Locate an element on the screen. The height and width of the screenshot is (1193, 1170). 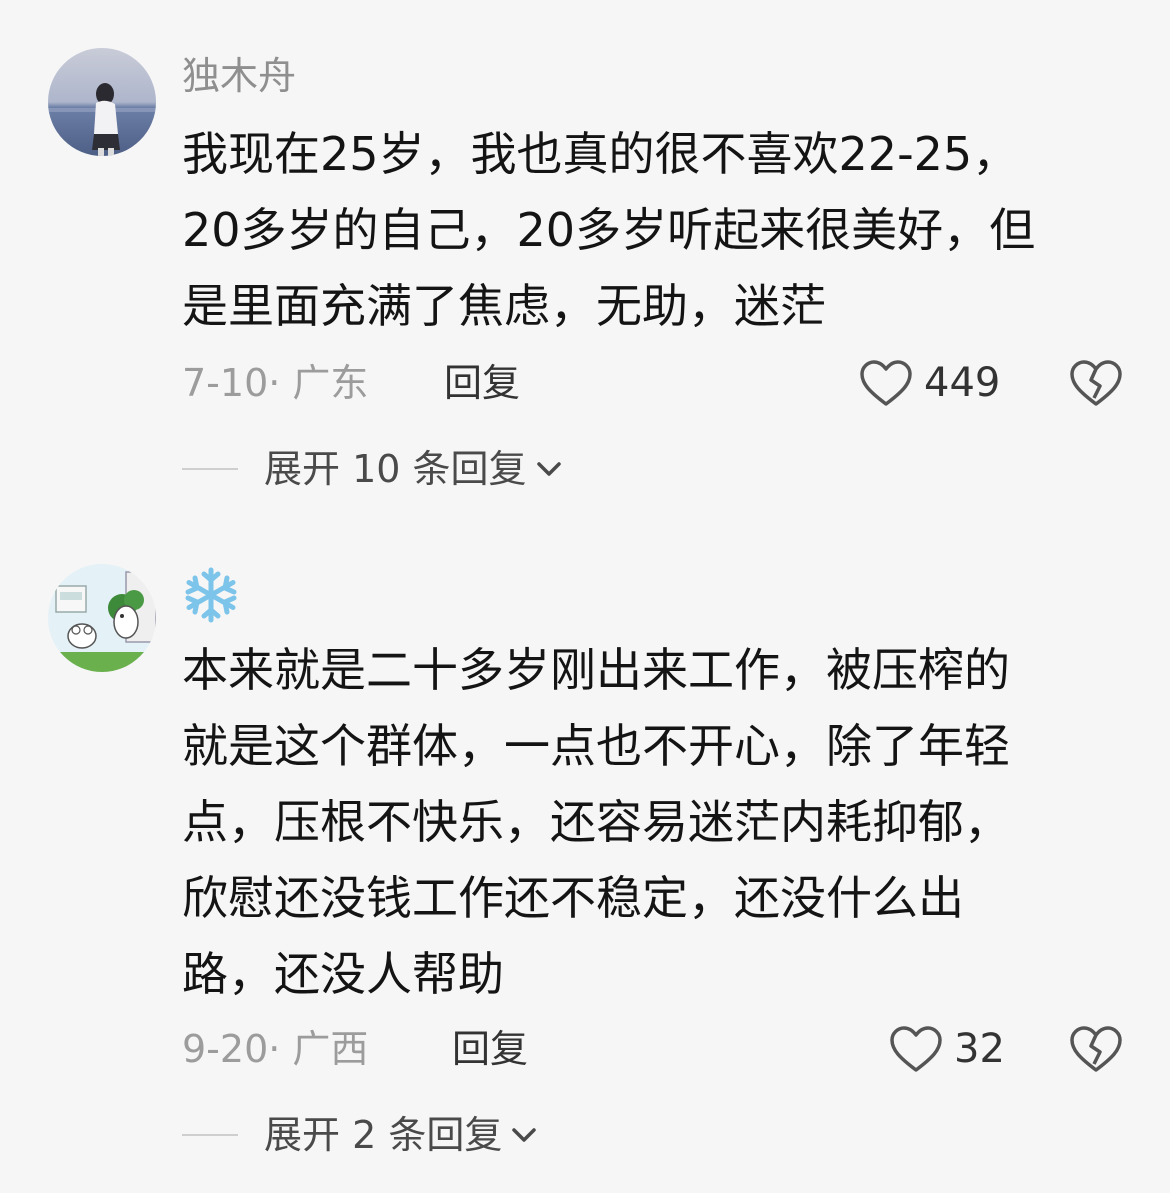
date-location: 7-10· 广东 is located at coordinates (275, 383).